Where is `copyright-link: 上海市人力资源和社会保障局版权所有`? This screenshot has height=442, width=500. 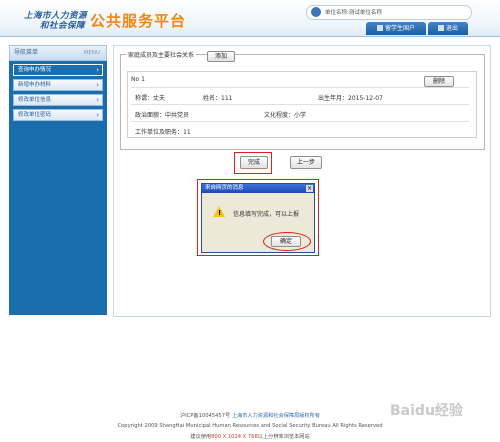
copyright-link: 上海市人力资源和社会保障局版权所有 is located at coordinates (276, 416).